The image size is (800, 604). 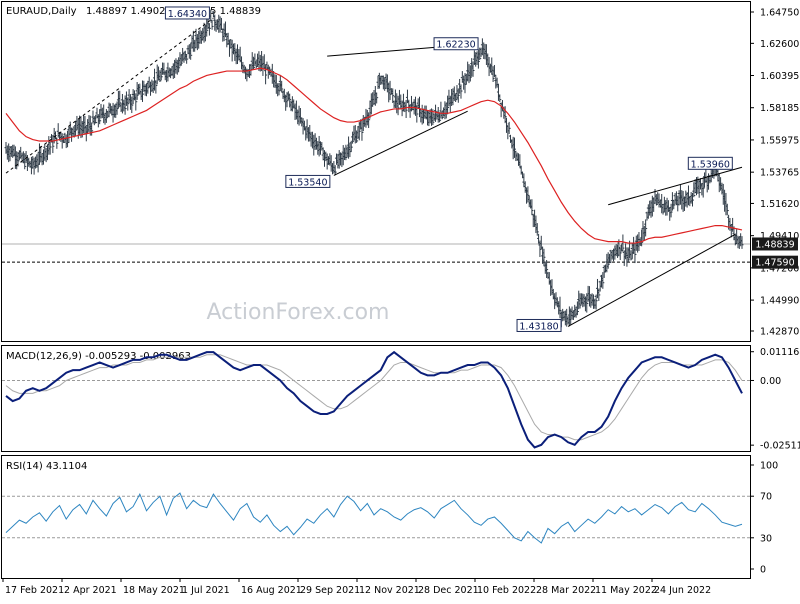 I want to click on x-axis-label: 16 Aug 2021, so click(x=271, y=590).